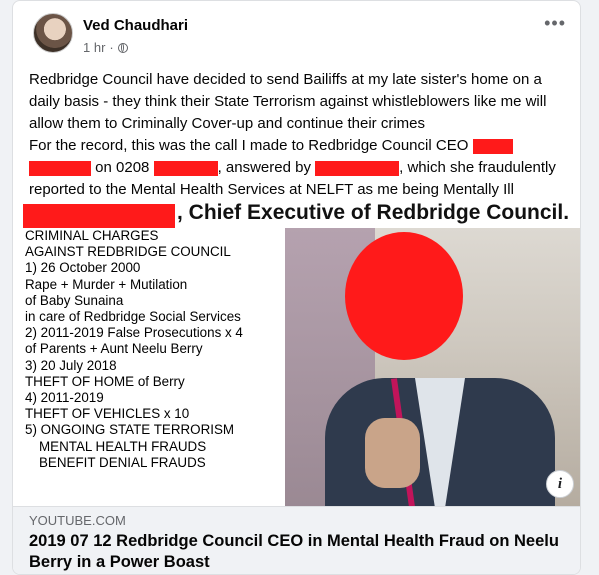  I want to click on post-text-segment: , answered by, so click(264, 167).